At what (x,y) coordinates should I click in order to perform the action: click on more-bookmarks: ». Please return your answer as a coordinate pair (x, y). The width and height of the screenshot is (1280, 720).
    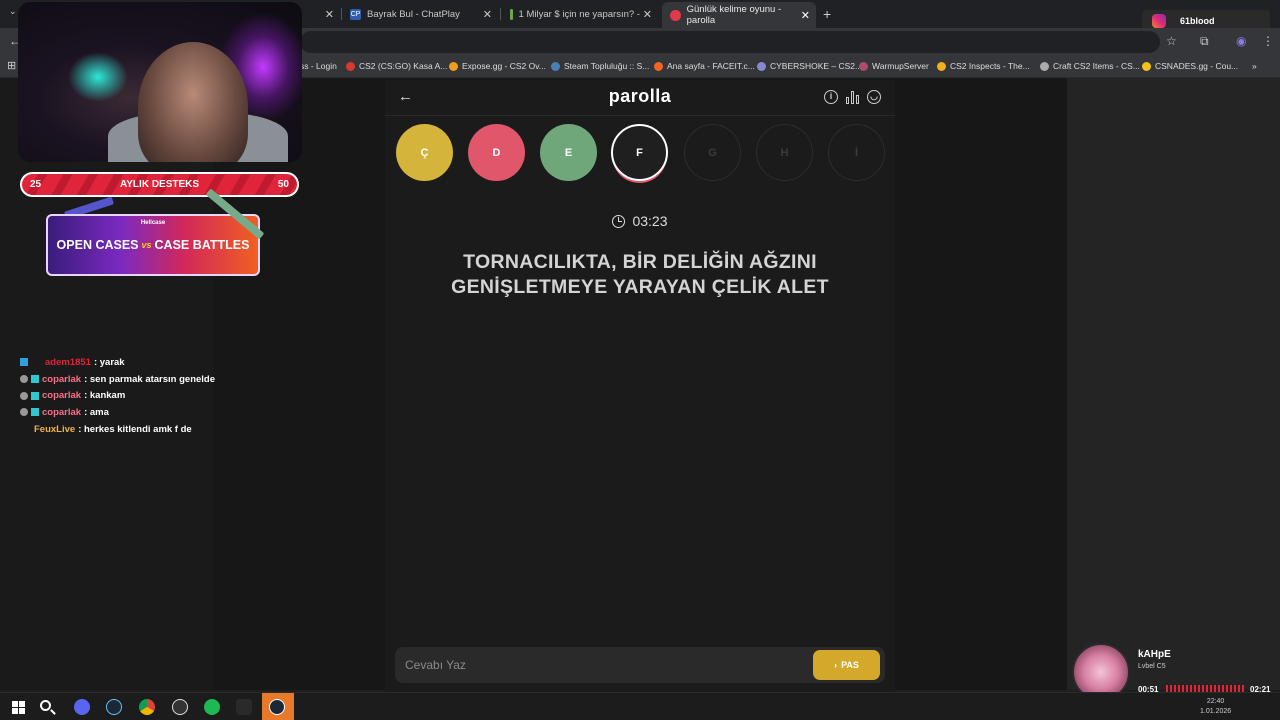
    Looking at the image, I should click on (1254, 66).